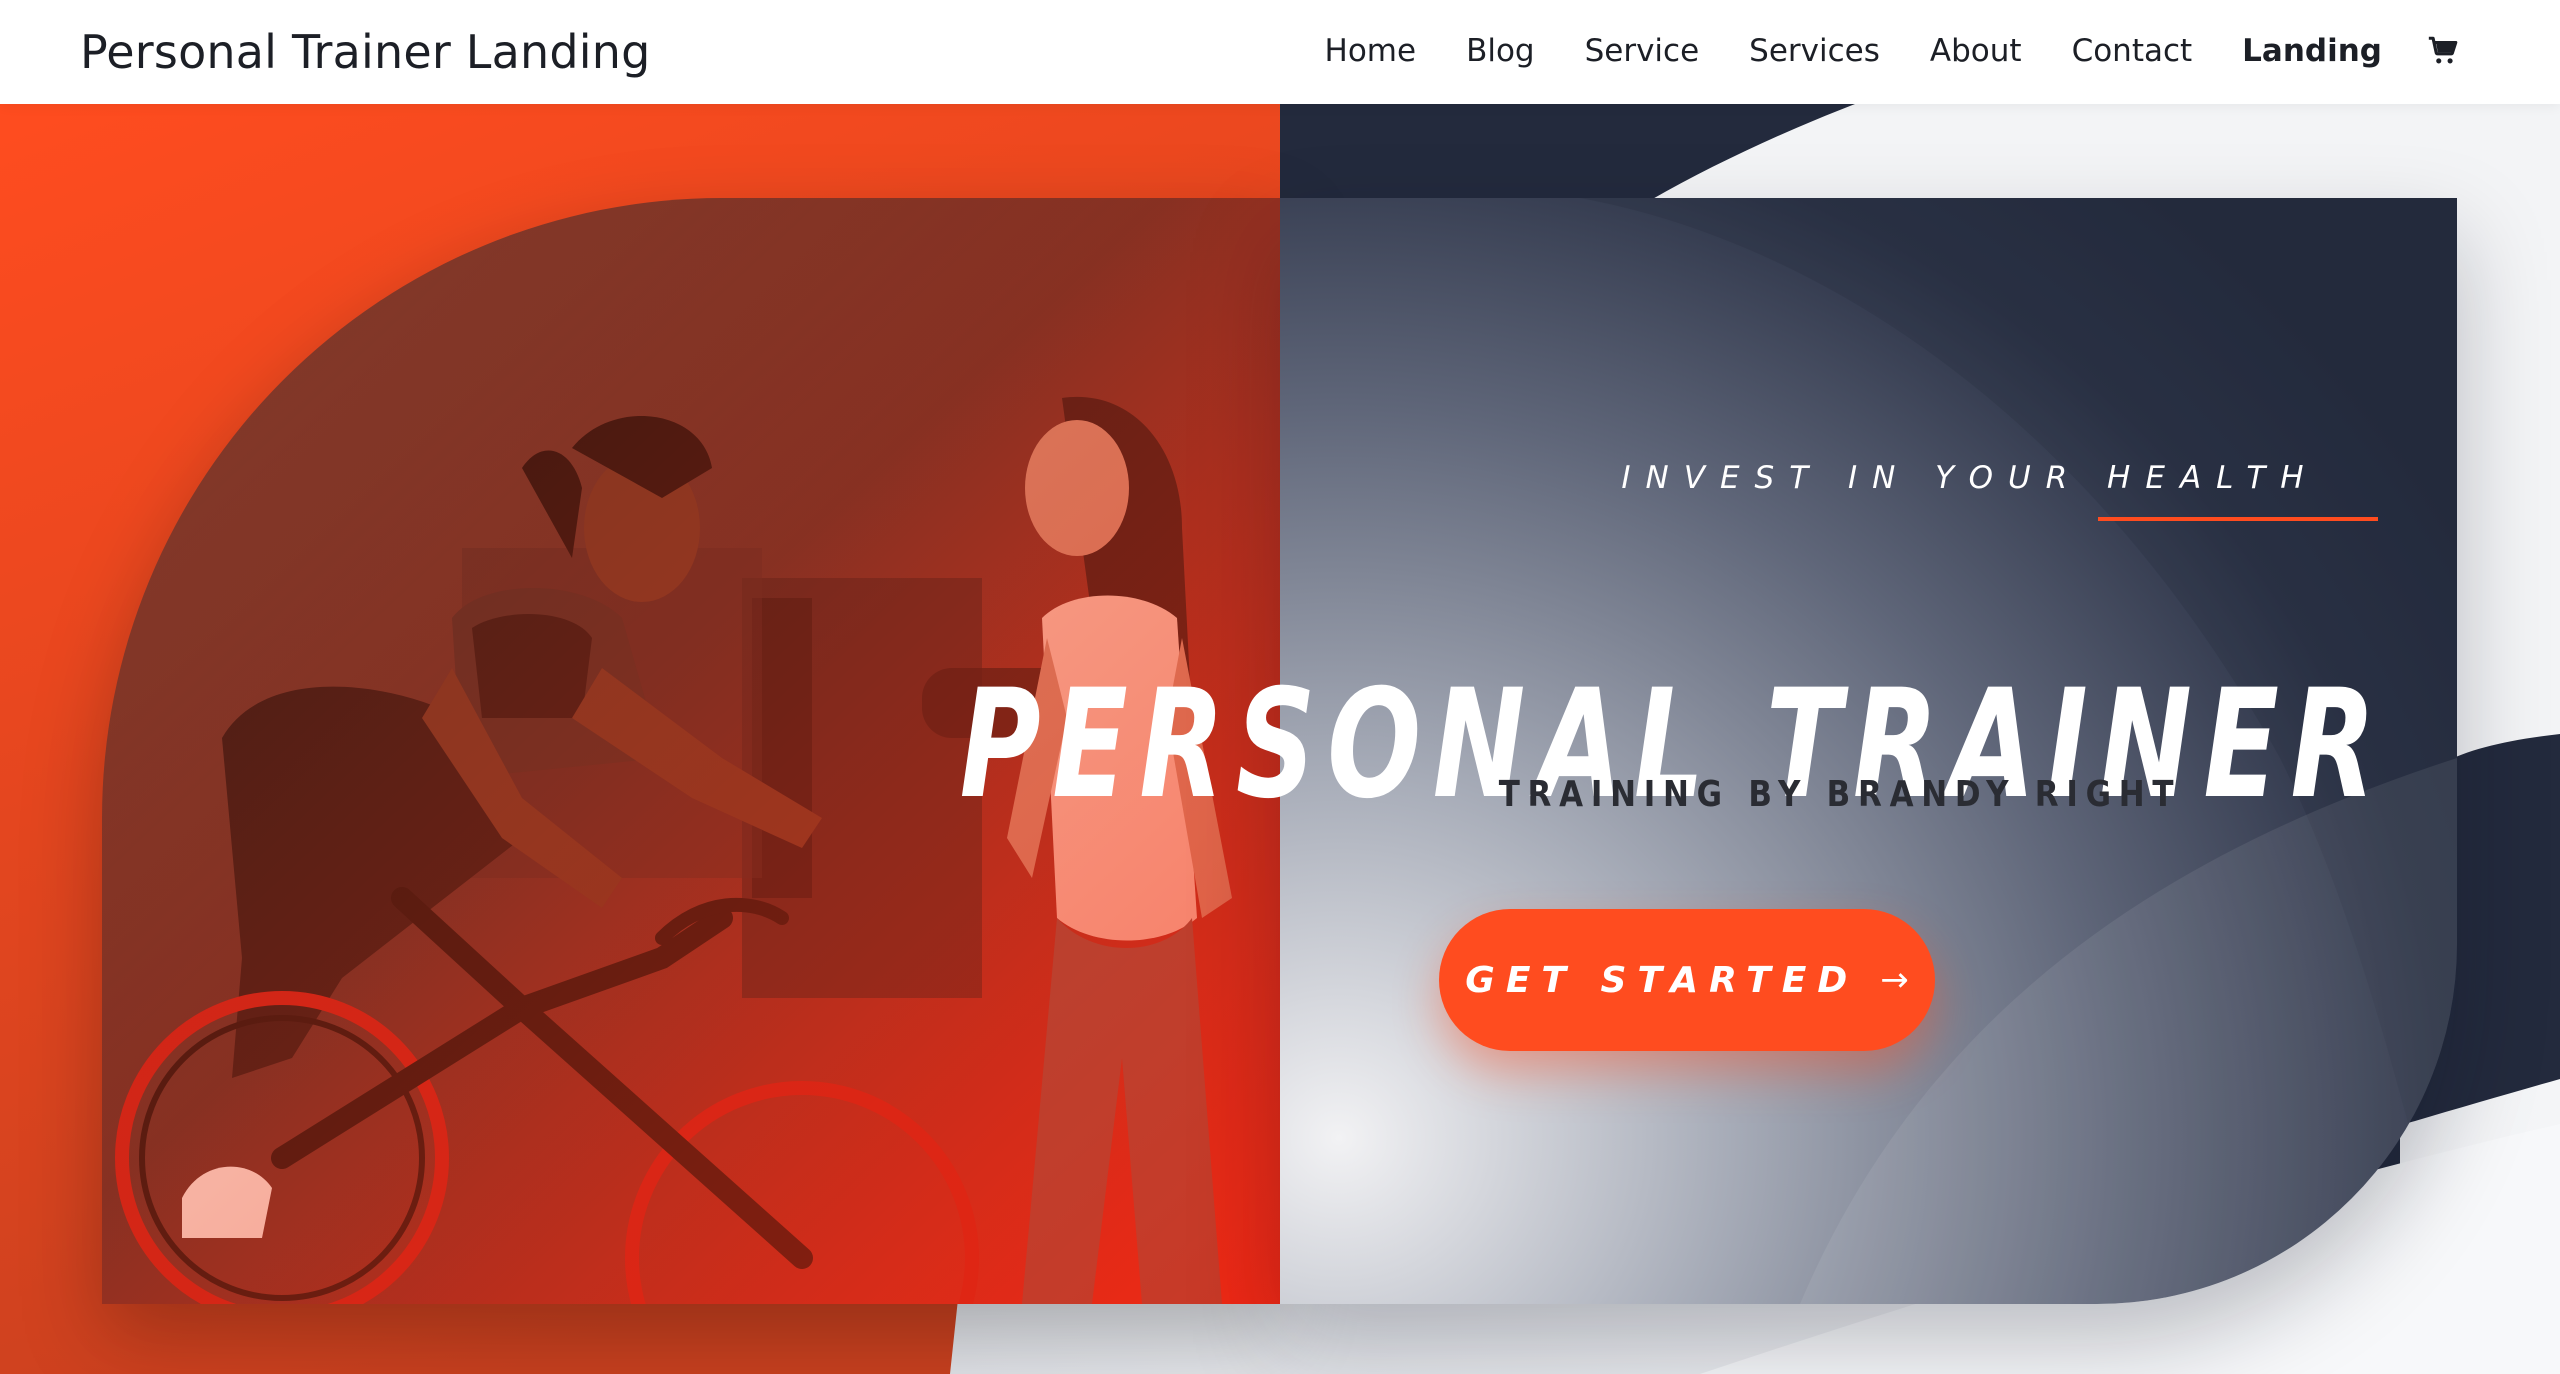 The height and width of the screenshot is (1374, 2560). What do you see at coordinates (2443, 51) in the screenshot?
I see `shopping-cart-icon` at bounding box center [2443, 51].